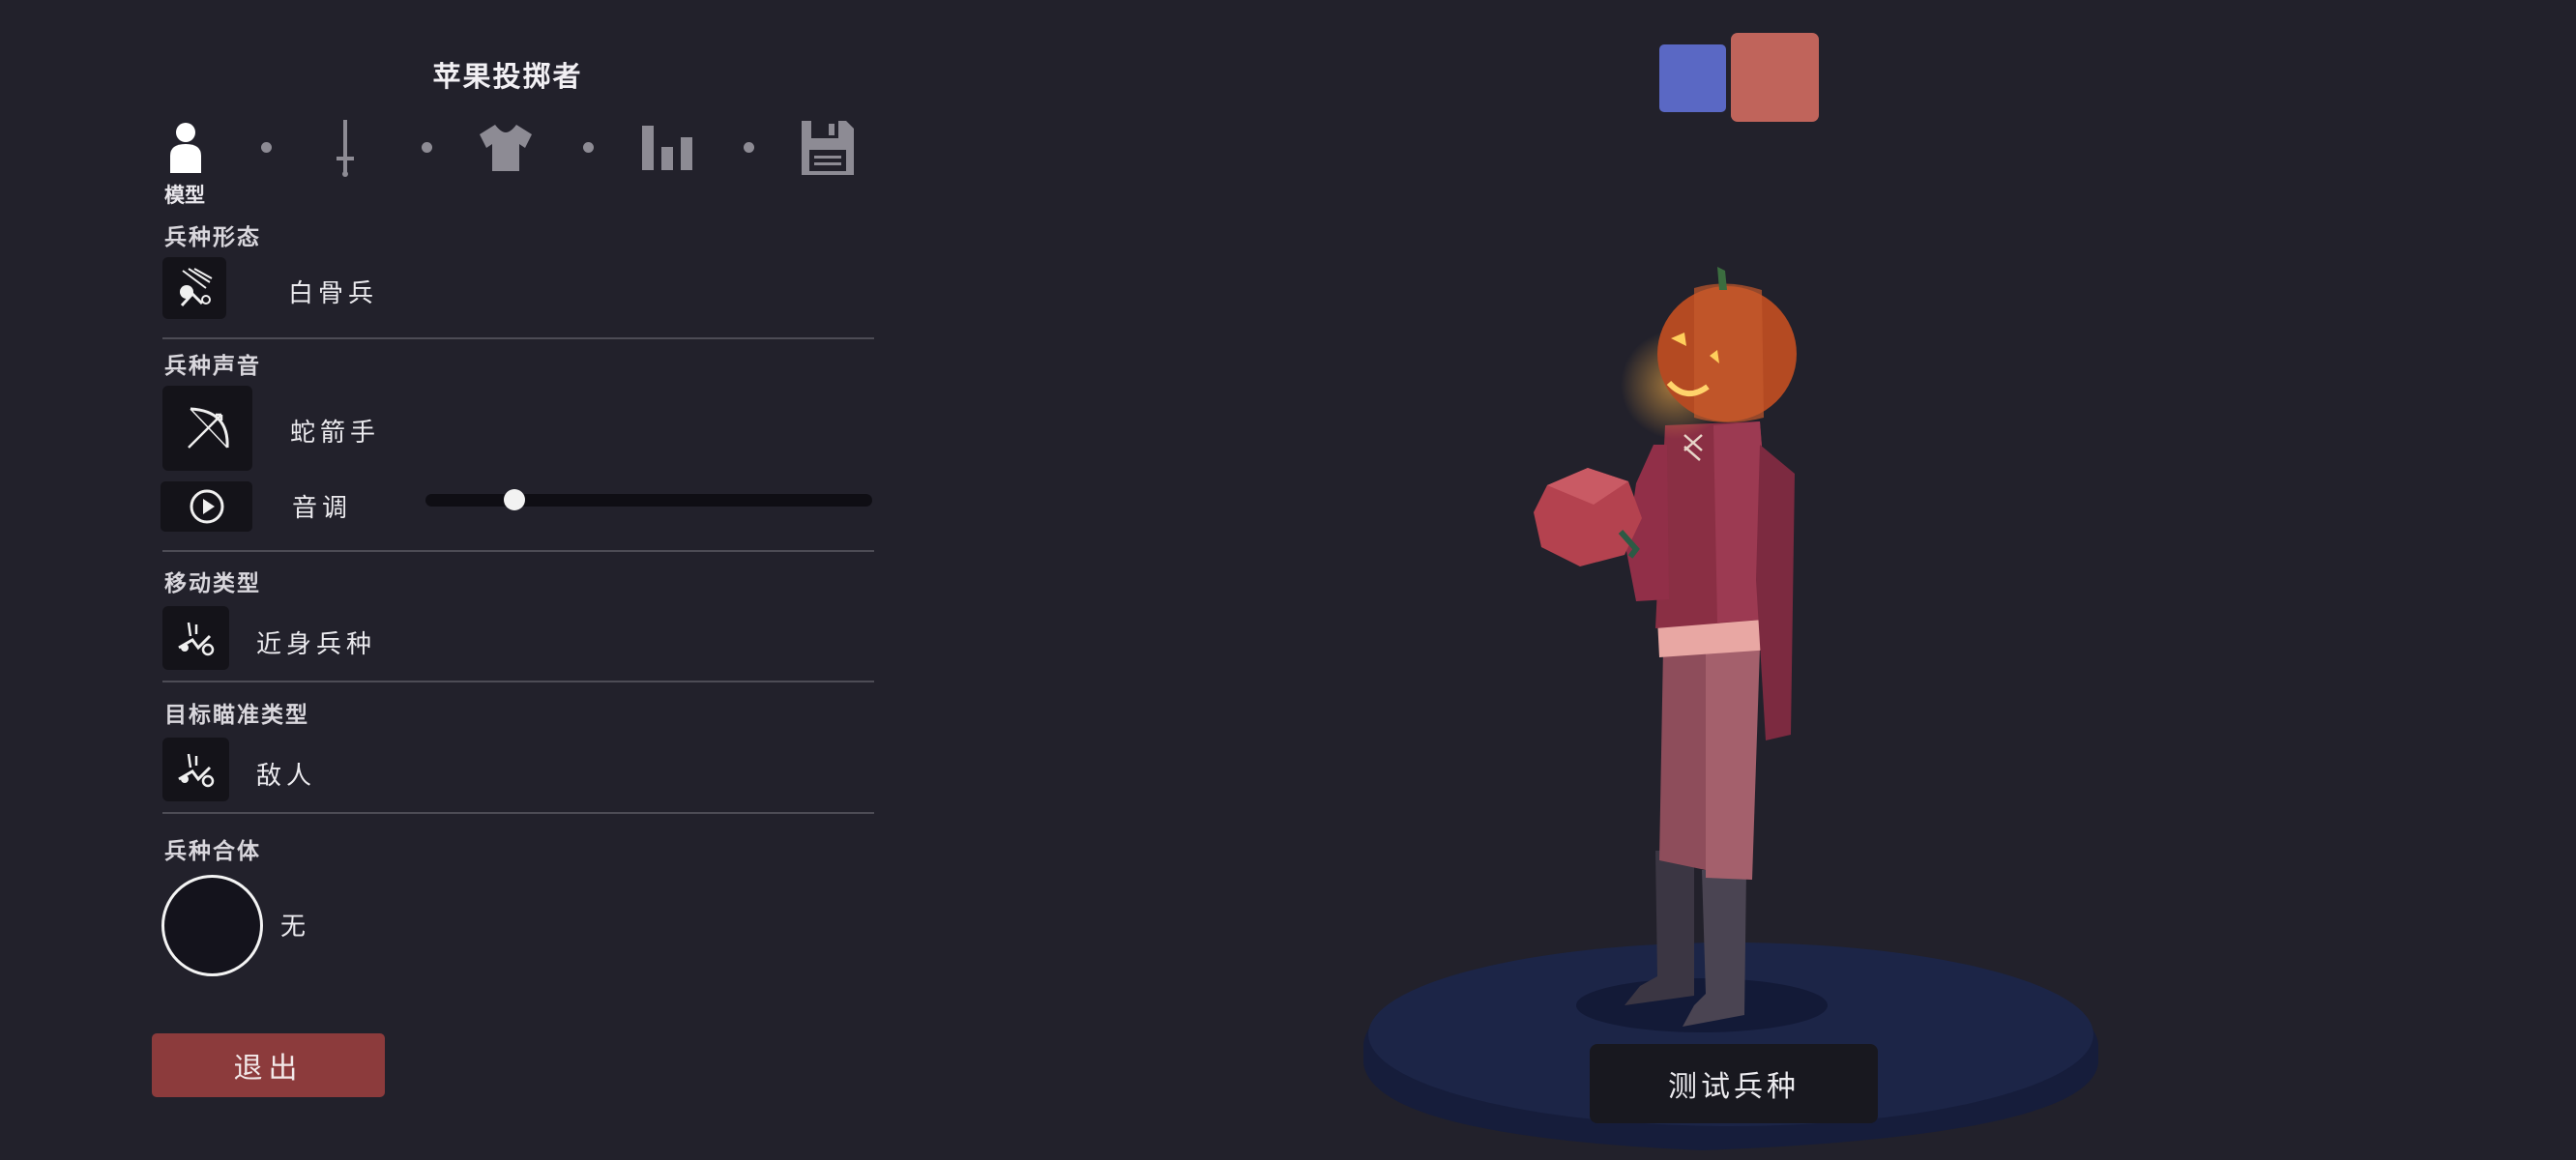  I want to click on test-unit-button: 测试兵种, so click(1734, 1083).